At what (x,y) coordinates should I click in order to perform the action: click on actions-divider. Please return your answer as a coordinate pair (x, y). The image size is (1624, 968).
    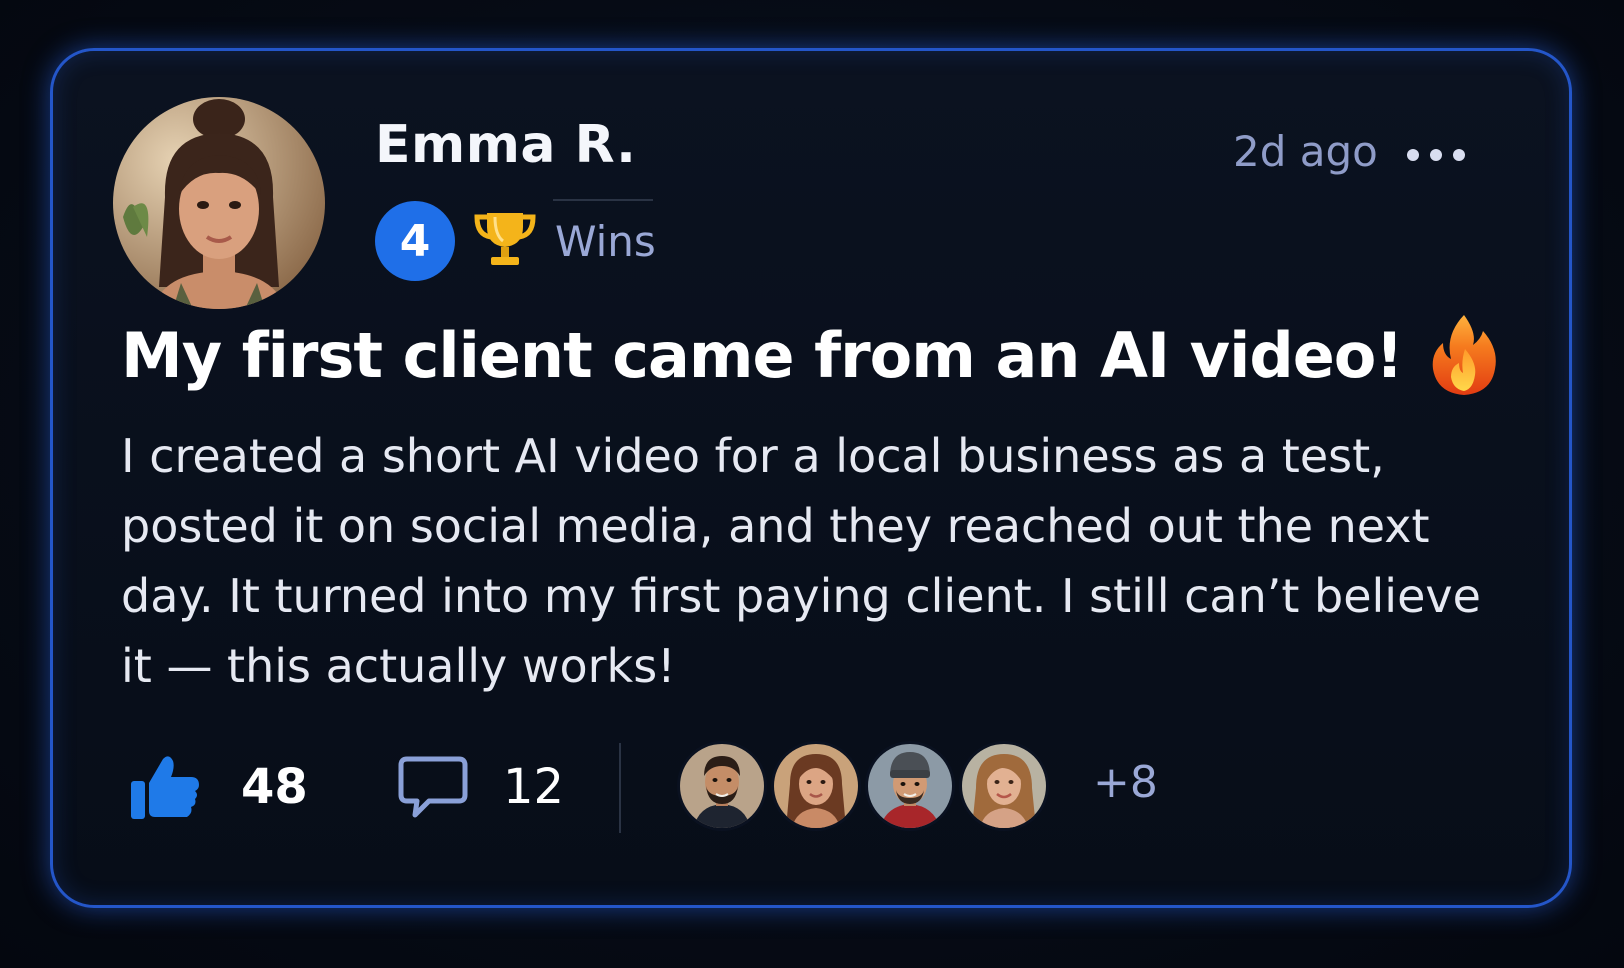
    Looking at the image, I should click on (620, 788).